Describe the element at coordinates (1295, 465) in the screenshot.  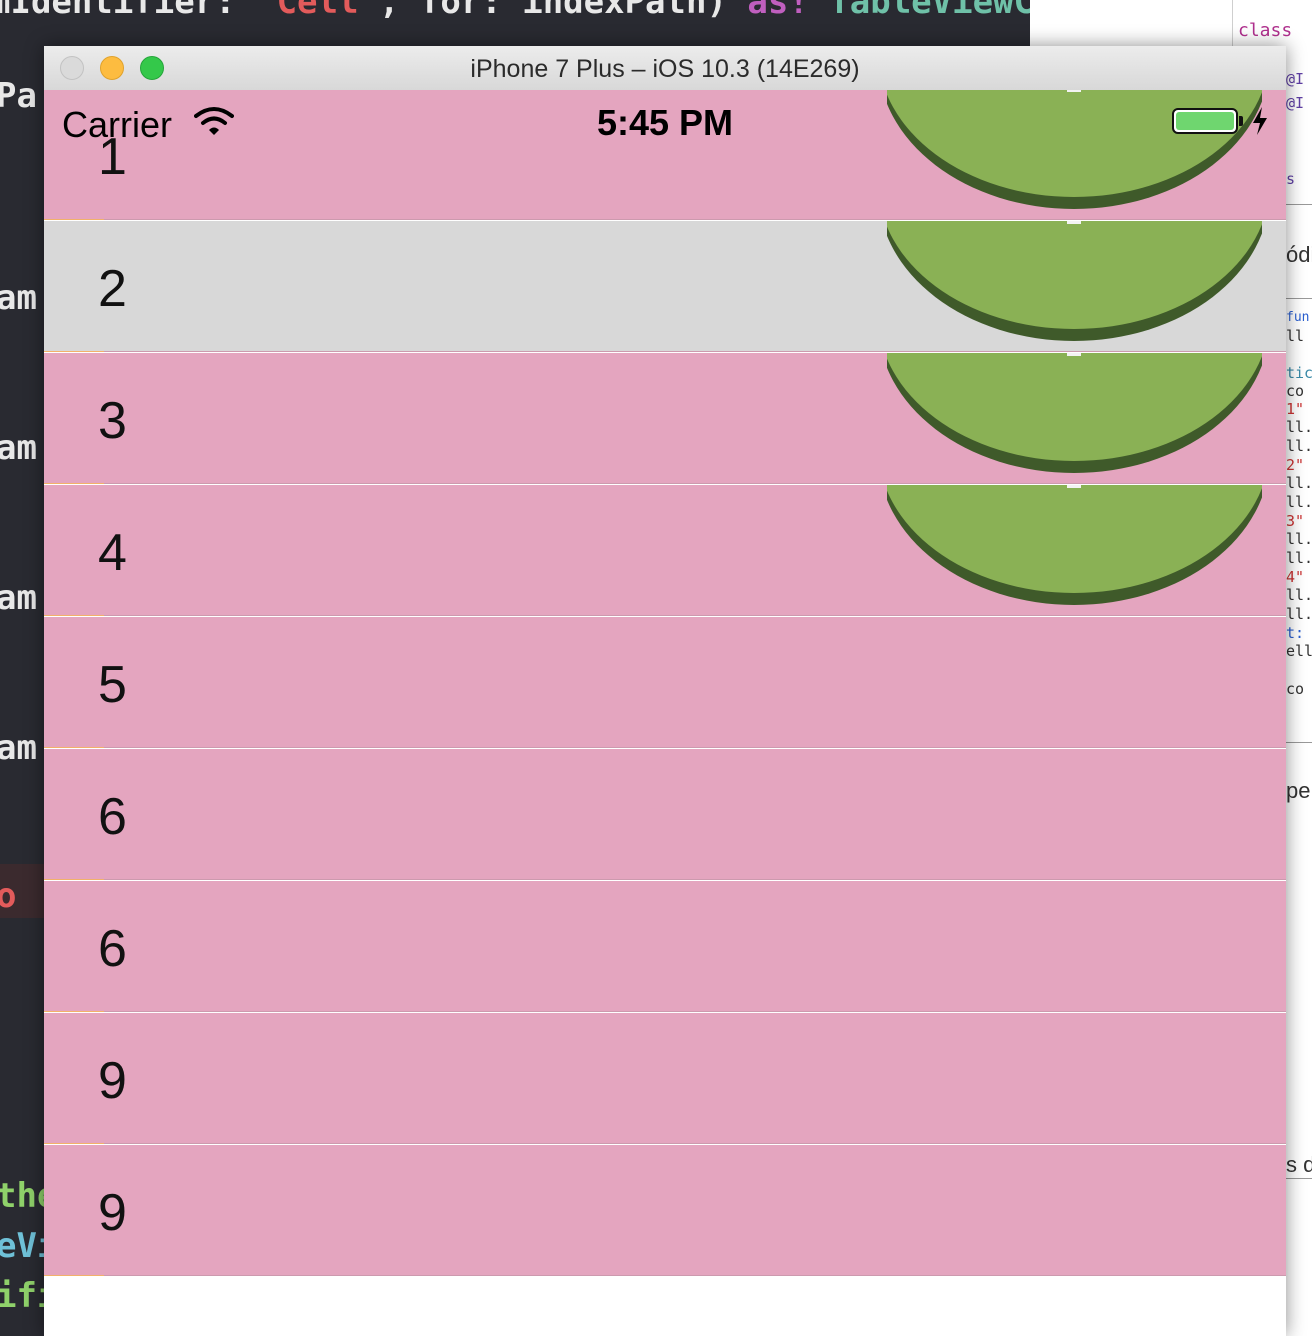
I see `code-fragment: 2"` at that location.